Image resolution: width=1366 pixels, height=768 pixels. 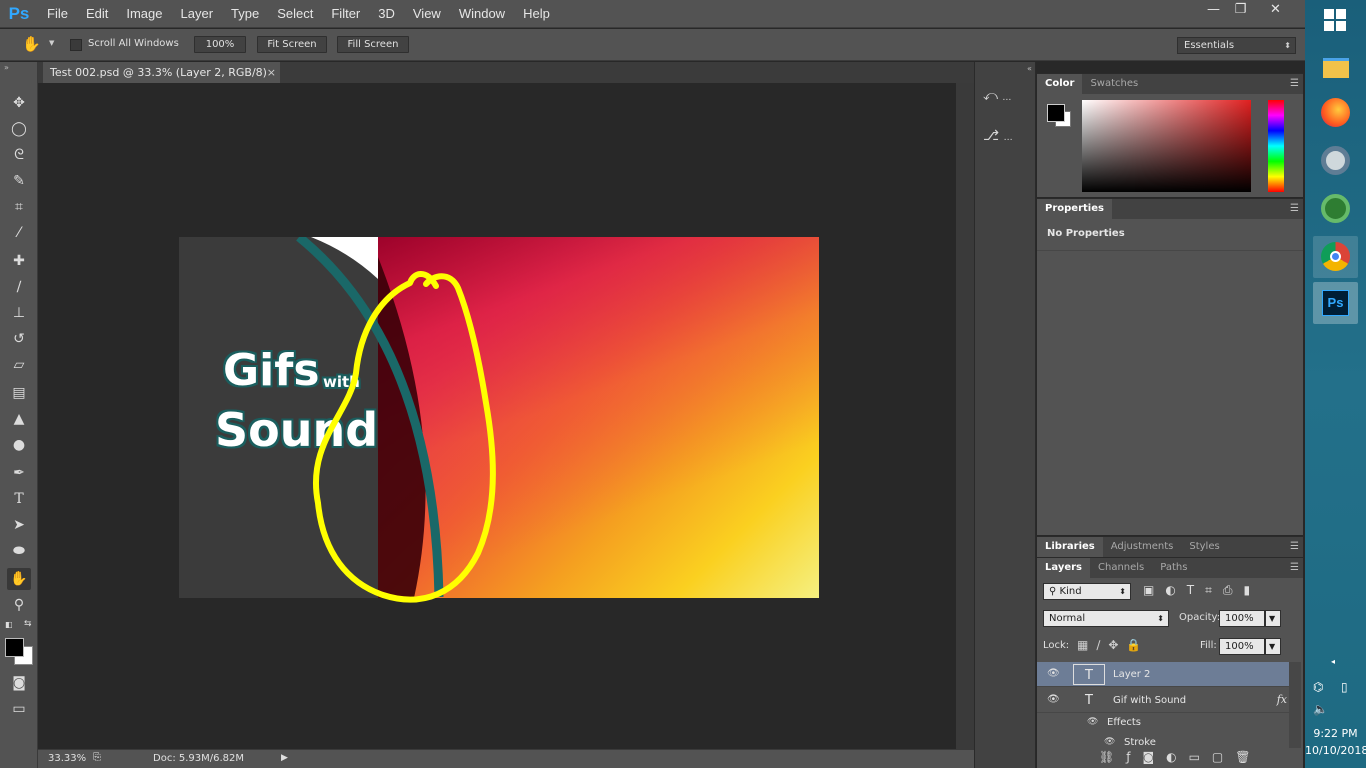 I want to click on clock-time: 9:22 PM, so click(x=1335, y=733).